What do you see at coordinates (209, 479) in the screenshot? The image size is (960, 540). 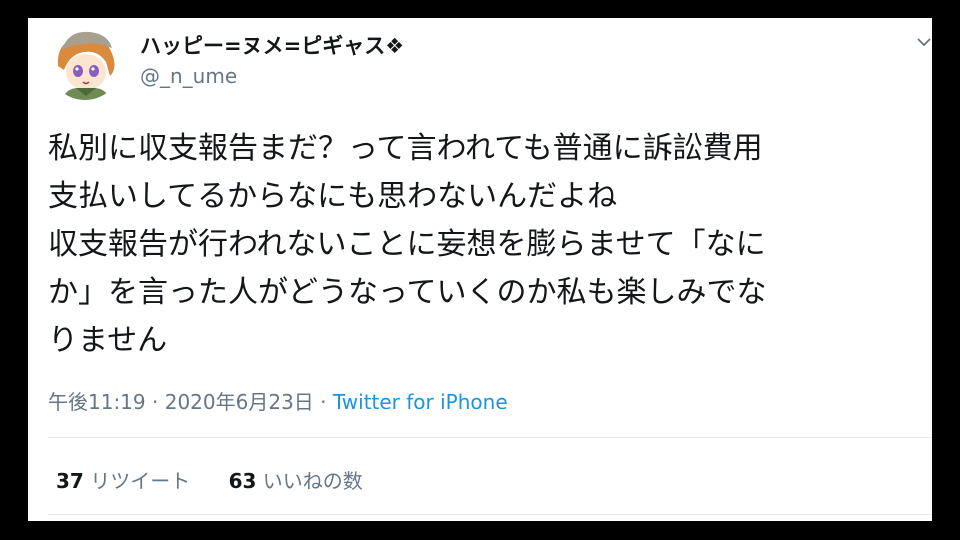 I see `tweet-stats: 37 リツイート 63 いいねの数` at bounding box center [209, 479].